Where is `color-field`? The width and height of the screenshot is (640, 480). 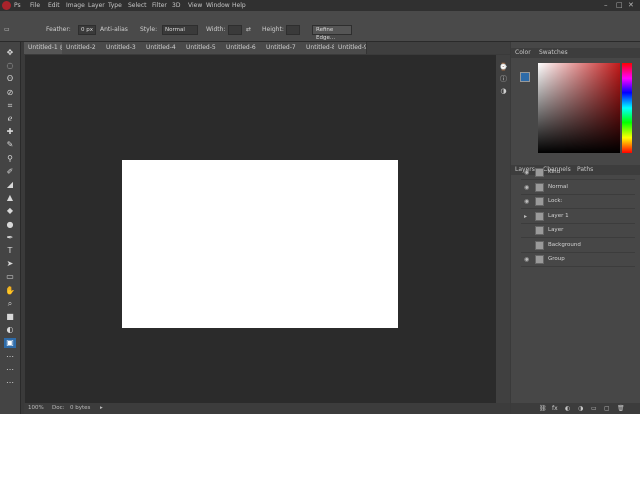
color-field is located at coordinates (579, 108).